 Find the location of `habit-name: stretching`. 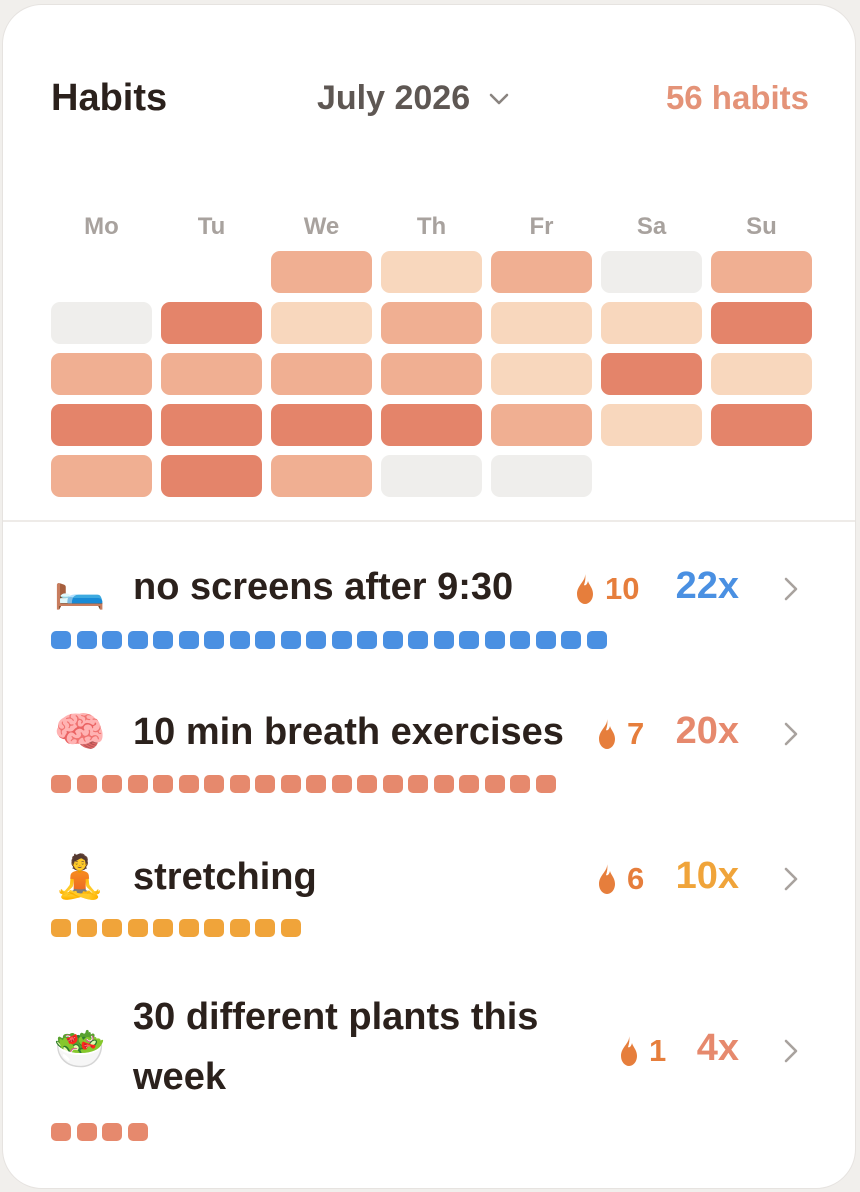

habit-name: stretching is located at coordinates (225, 877).